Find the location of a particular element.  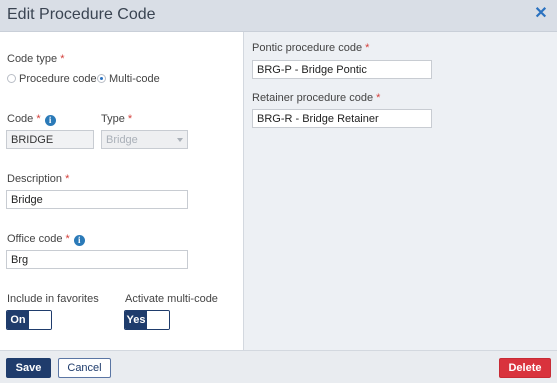

close-icon: ✕ is located at coordinates (541, 14).